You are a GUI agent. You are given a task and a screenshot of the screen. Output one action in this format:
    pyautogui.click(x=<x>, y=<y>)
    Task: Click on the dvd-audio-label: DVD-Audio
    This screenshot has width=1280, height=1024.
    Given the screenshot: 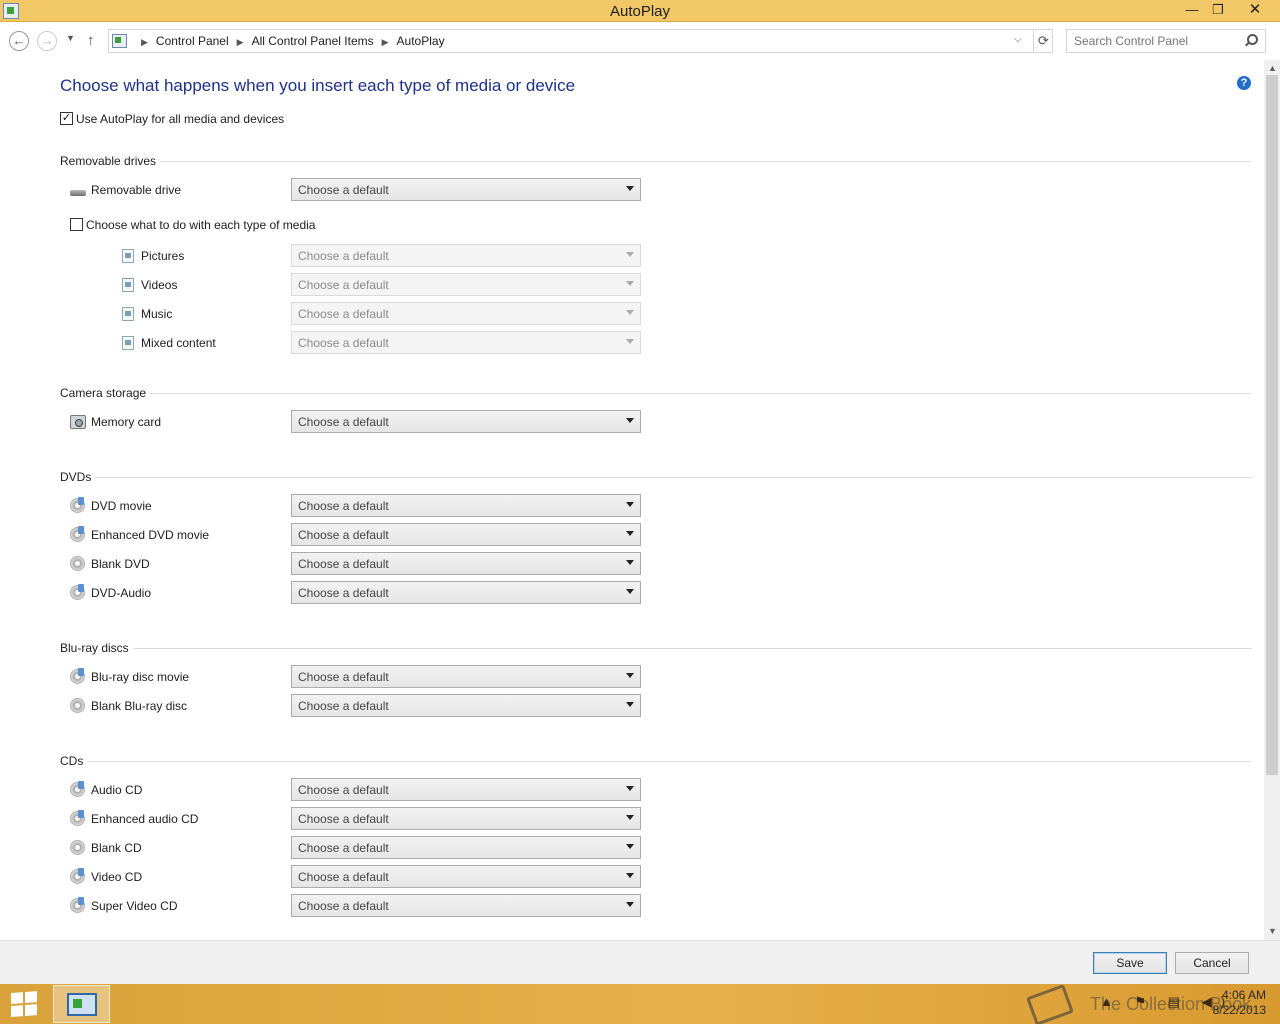 What is the action you would take?
    pyautogui.click(x=121, y=593)
    